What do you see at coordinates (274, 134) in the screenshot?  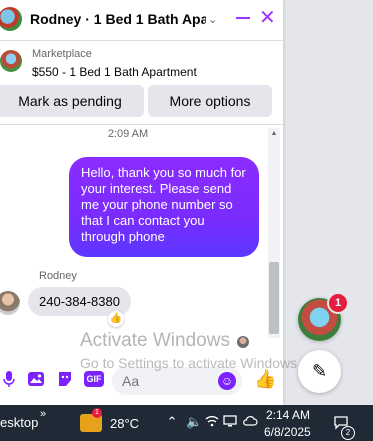 I see `scroll-up-arrow-icon: ▲` at bounding box center [274, 134].